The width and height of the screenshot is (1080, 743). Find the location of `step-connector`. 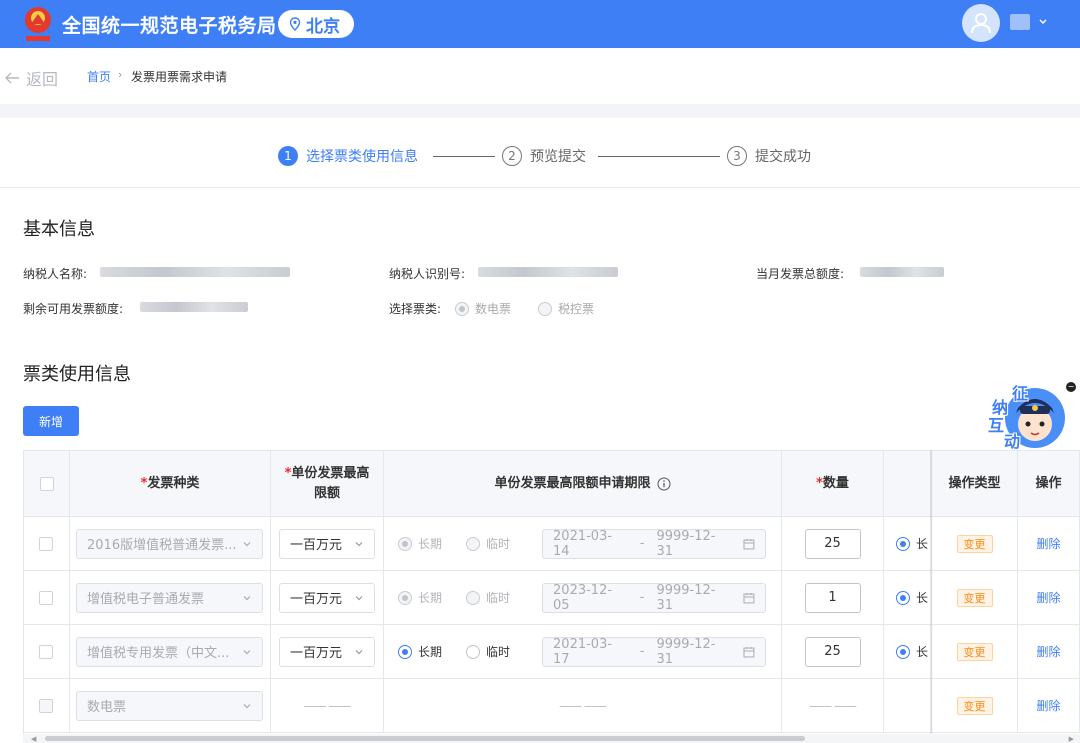

step-connector is located at coordinates (464, 156).